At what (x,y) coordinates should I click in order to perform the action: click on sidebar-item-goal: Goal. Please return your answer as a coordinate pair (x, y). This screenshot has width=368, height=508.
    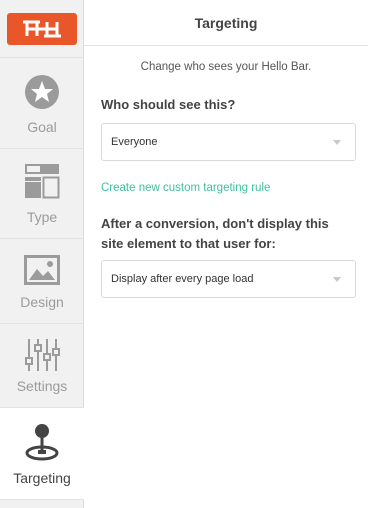
    Looking at the image, I should click on (42, 103).